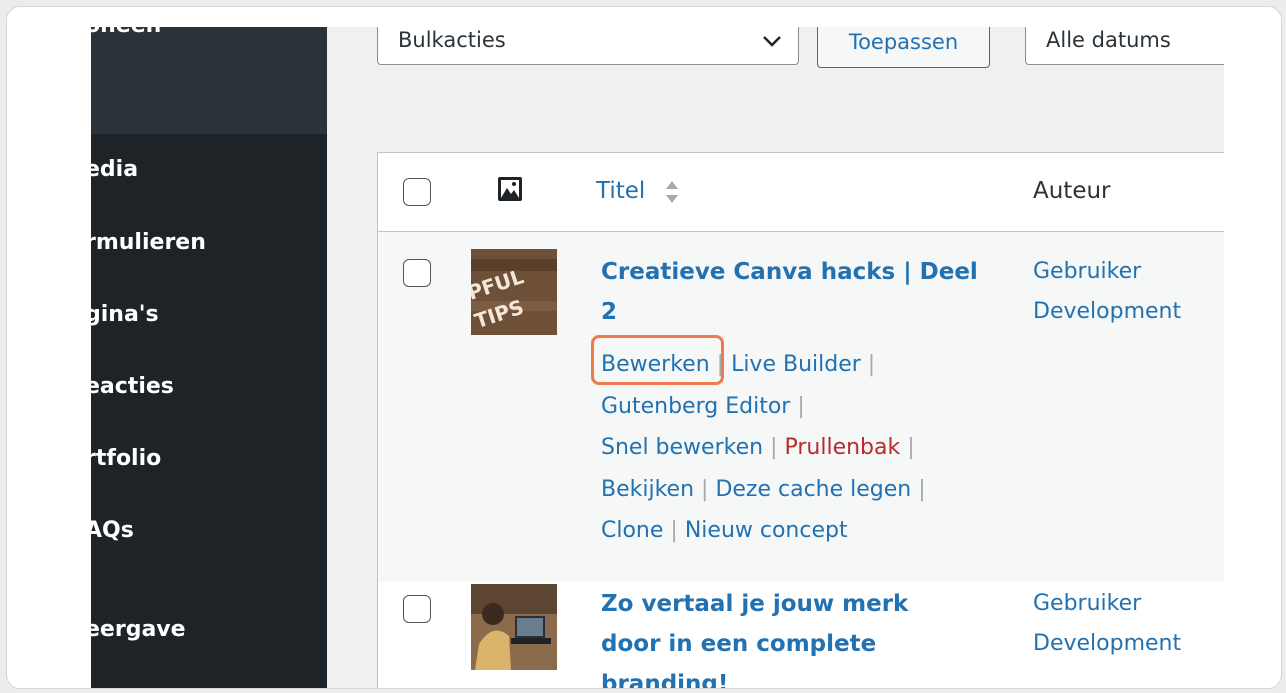 This screenshot has height=693, width=1286. I want to click on sort-icon, so click(672, 192).